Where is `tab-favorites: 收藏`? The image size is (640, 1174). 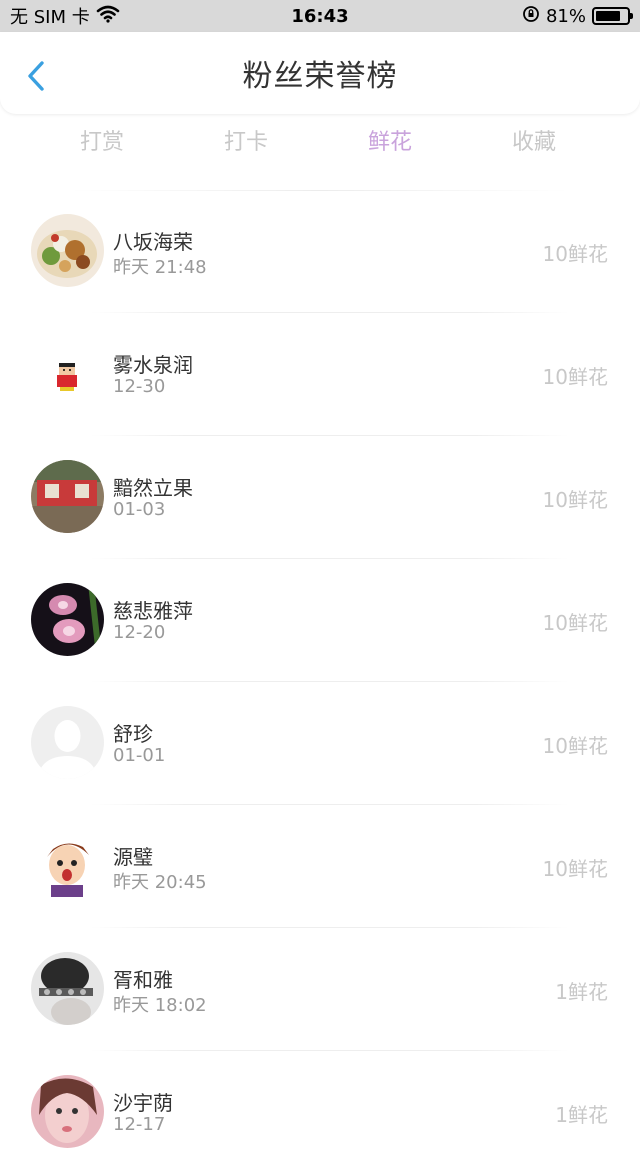
tab-favorites: 收藏 is located at coordinates (534, 143).